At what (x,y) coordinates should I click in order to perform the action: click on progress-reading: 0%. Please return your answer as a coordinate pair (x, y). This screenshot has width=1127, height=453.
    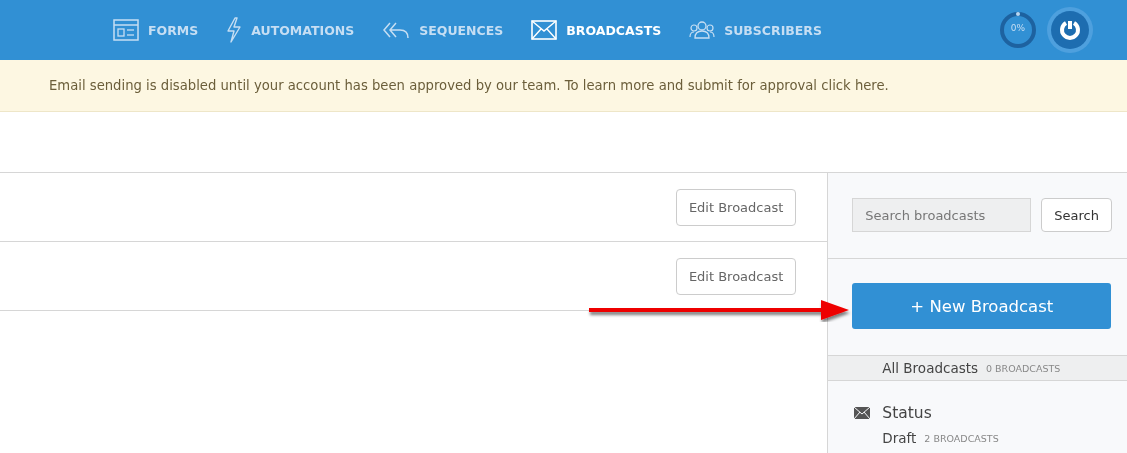
    Looking at the image, I should click on (1018, 28).